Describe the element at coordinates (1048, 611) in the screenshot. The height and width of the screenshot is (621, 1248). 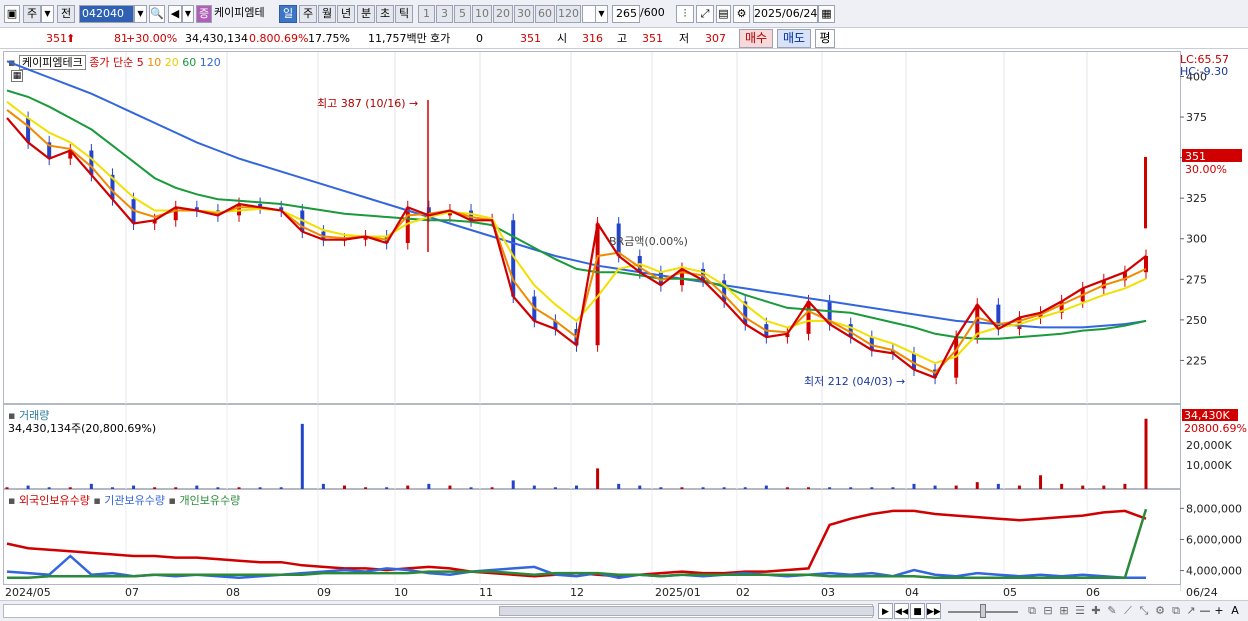
I see `split-icon: ⊟` at that location.